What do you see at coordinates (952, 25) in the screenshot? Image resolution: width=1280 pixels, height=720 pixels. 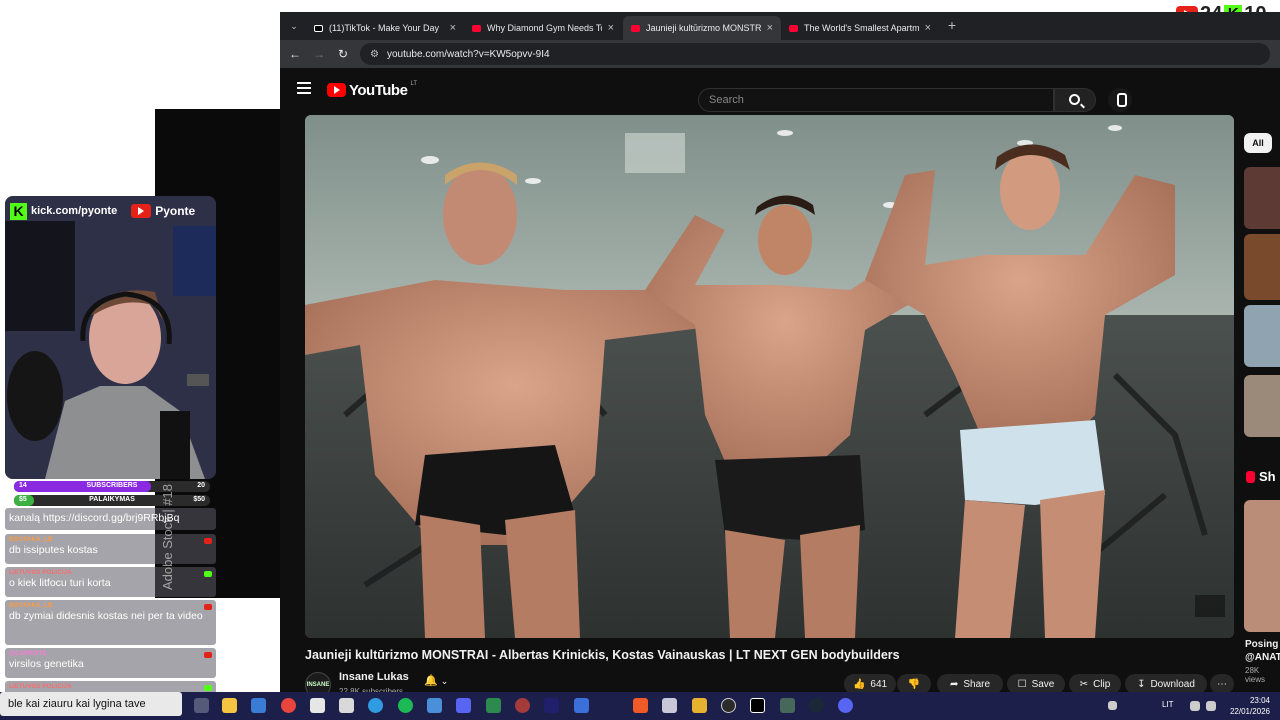 I see `new-tab-button: +` at bounding box center [952, 25].